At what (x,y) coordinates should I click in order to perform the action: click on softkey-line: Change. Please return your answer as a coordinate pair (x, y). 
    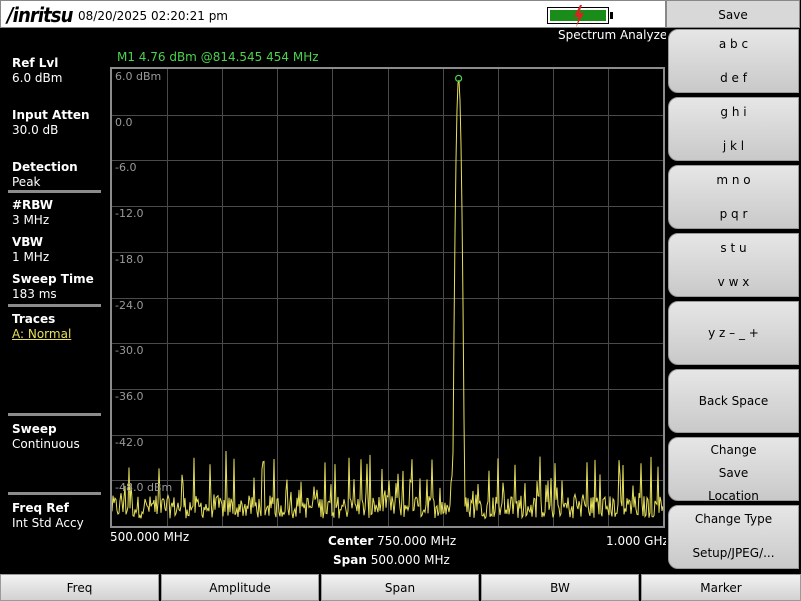
    Looking at the image, I should click on (733, 450).